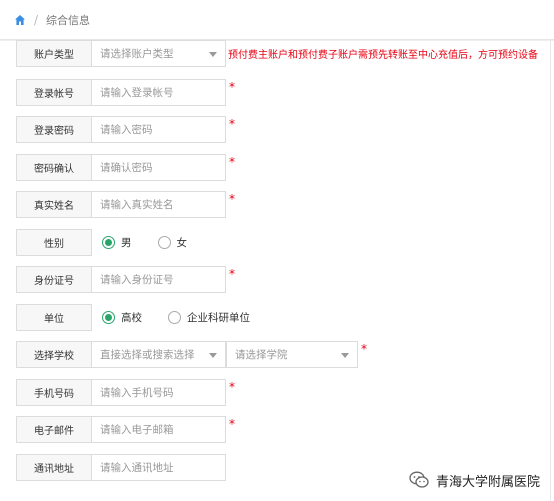  Describe the element at coordinates (292, 354) in the screenshot. I see `college-select: 请选择学院` at that location.